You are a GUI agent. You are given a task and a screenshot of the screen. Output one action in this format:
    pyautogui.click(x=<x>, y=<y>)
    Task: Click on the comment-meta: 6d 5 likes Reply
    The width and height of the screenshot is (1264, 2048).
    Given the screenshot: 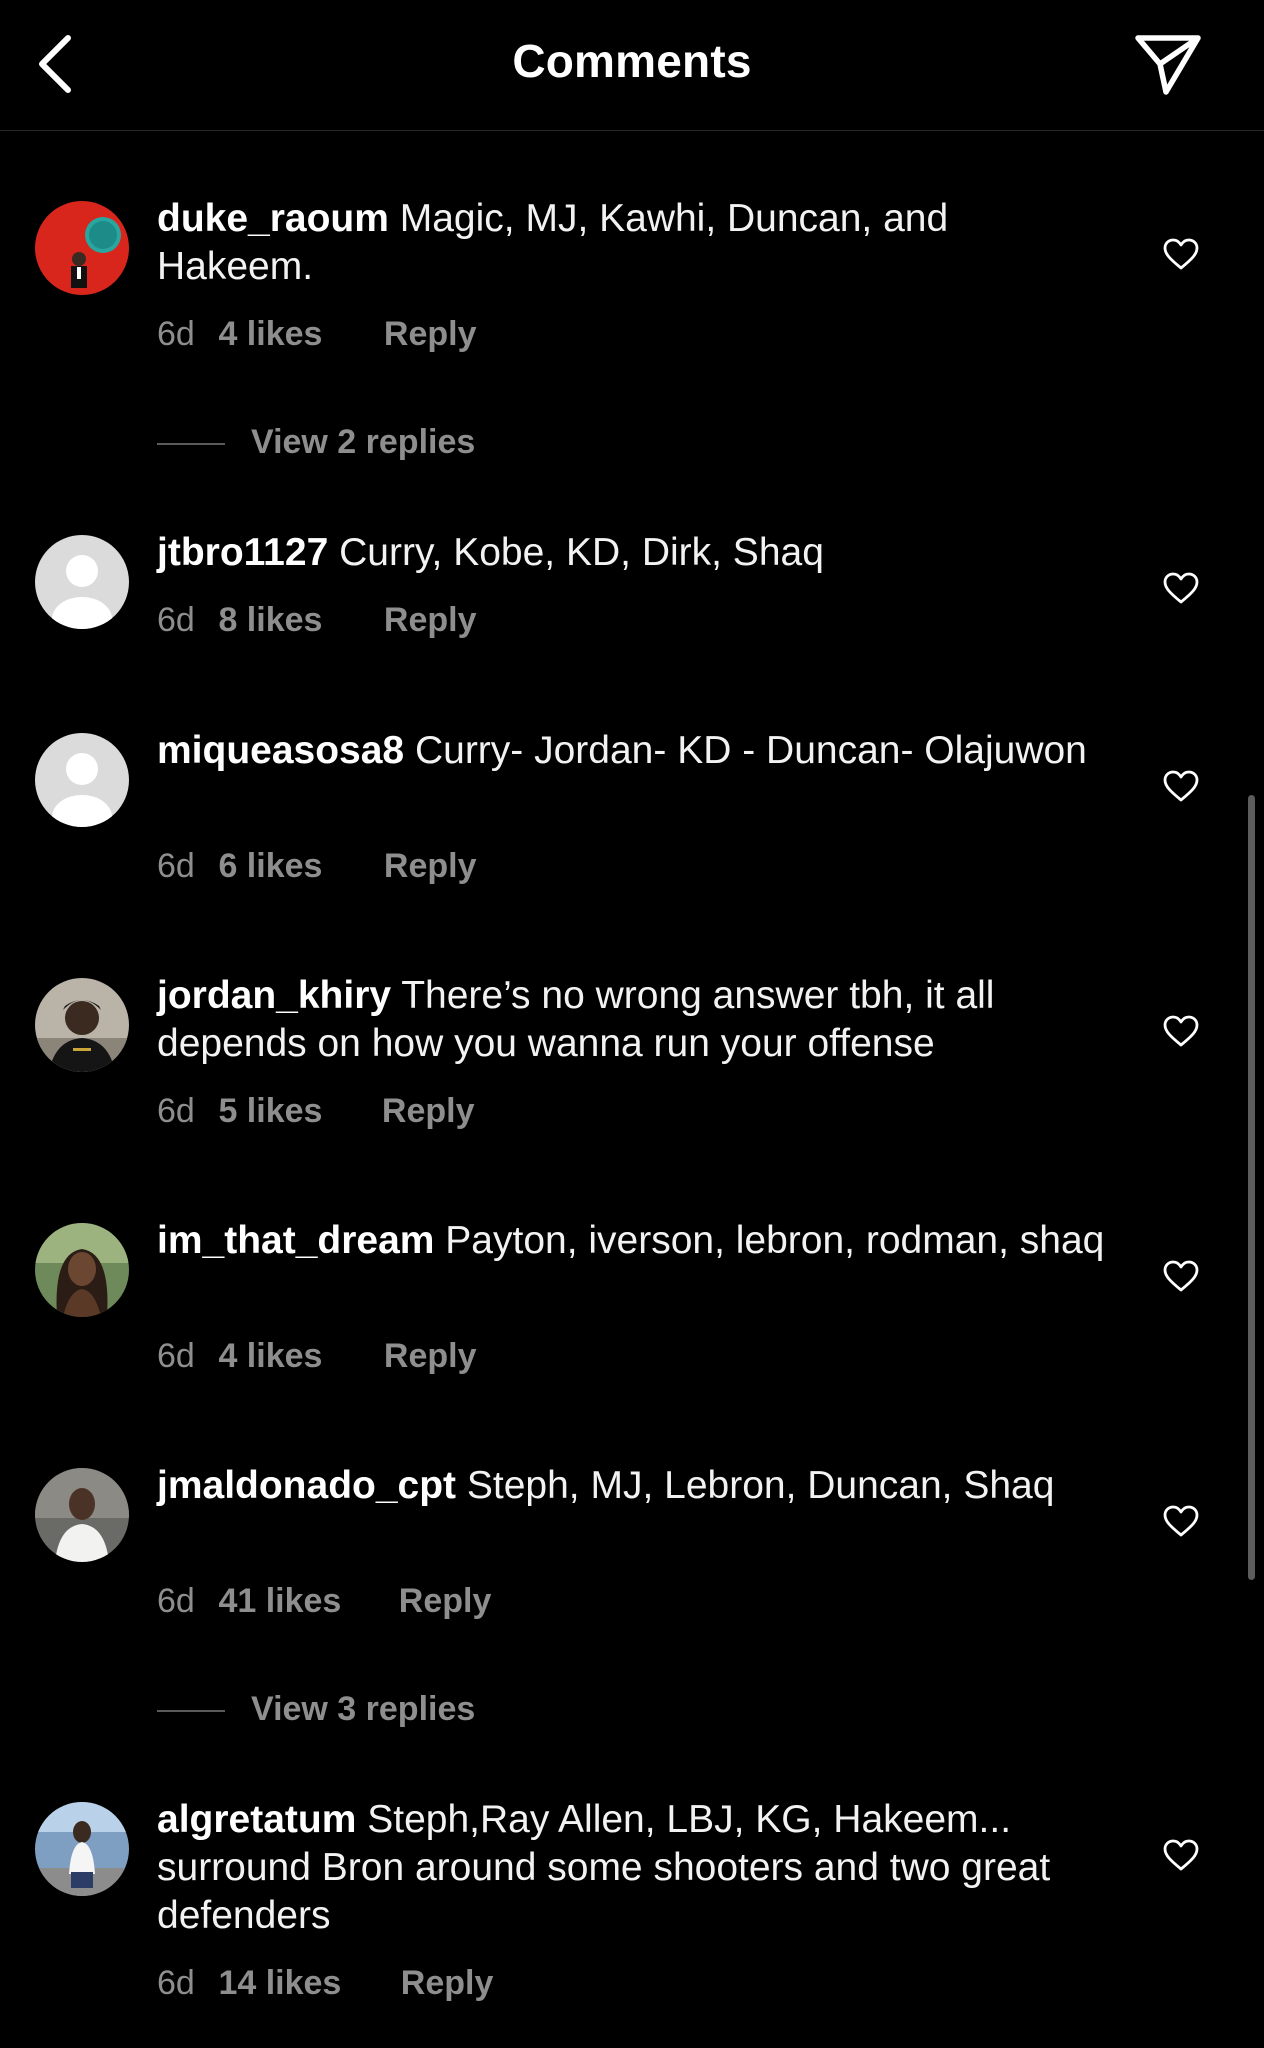 What is the action you would take?
    pyautogui.click(x=315, y=1111)
    